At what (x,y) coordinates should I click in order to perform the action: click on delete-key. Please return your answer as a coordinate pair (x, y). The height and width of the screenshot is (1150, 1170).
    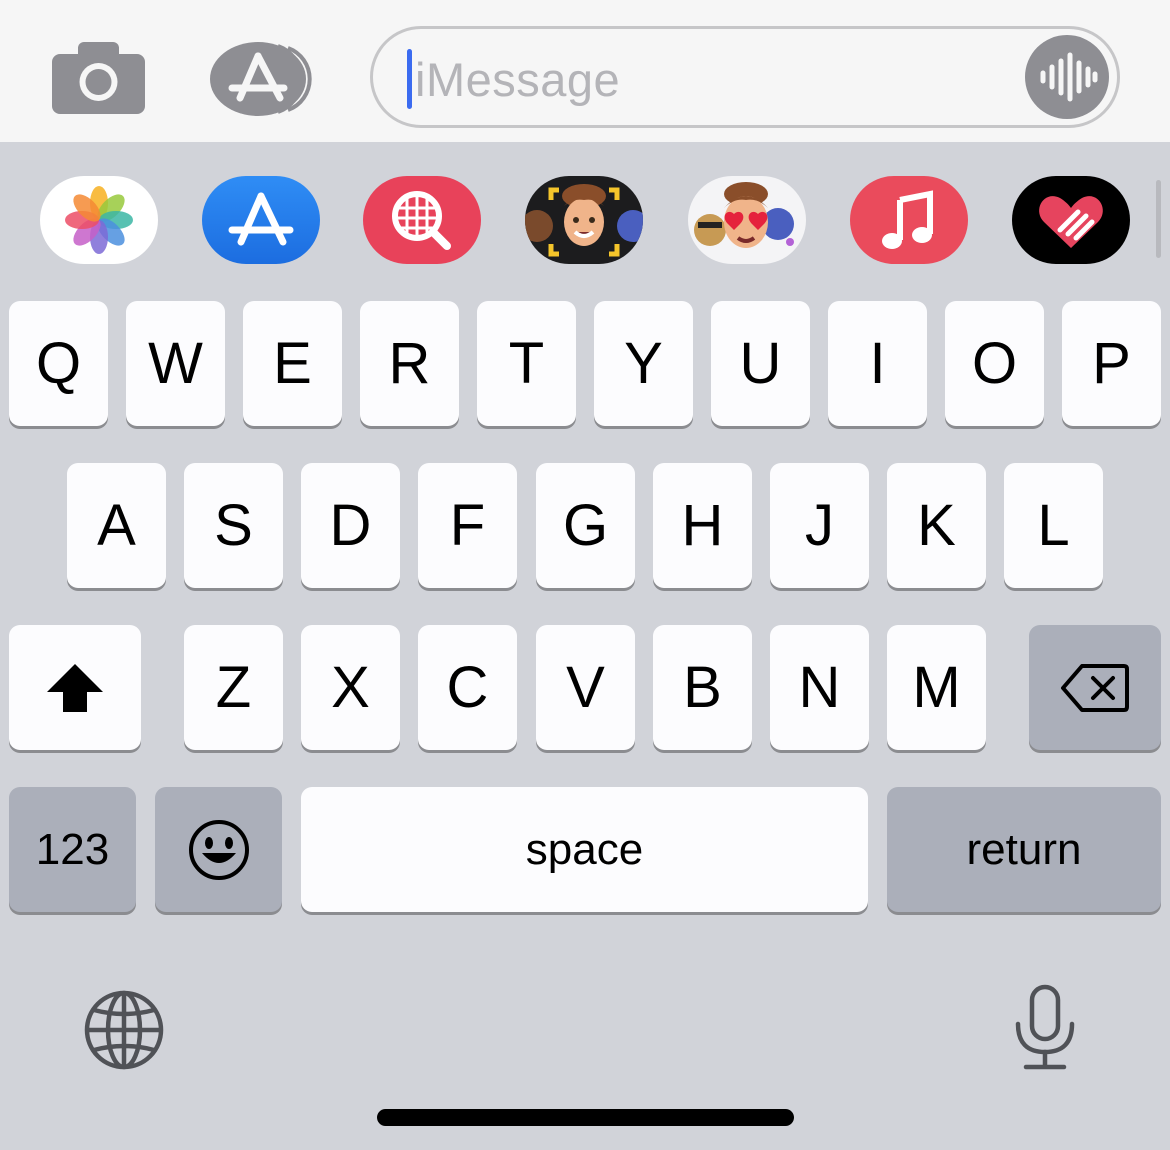
    Looking at the image, I should click on (1095, 687).